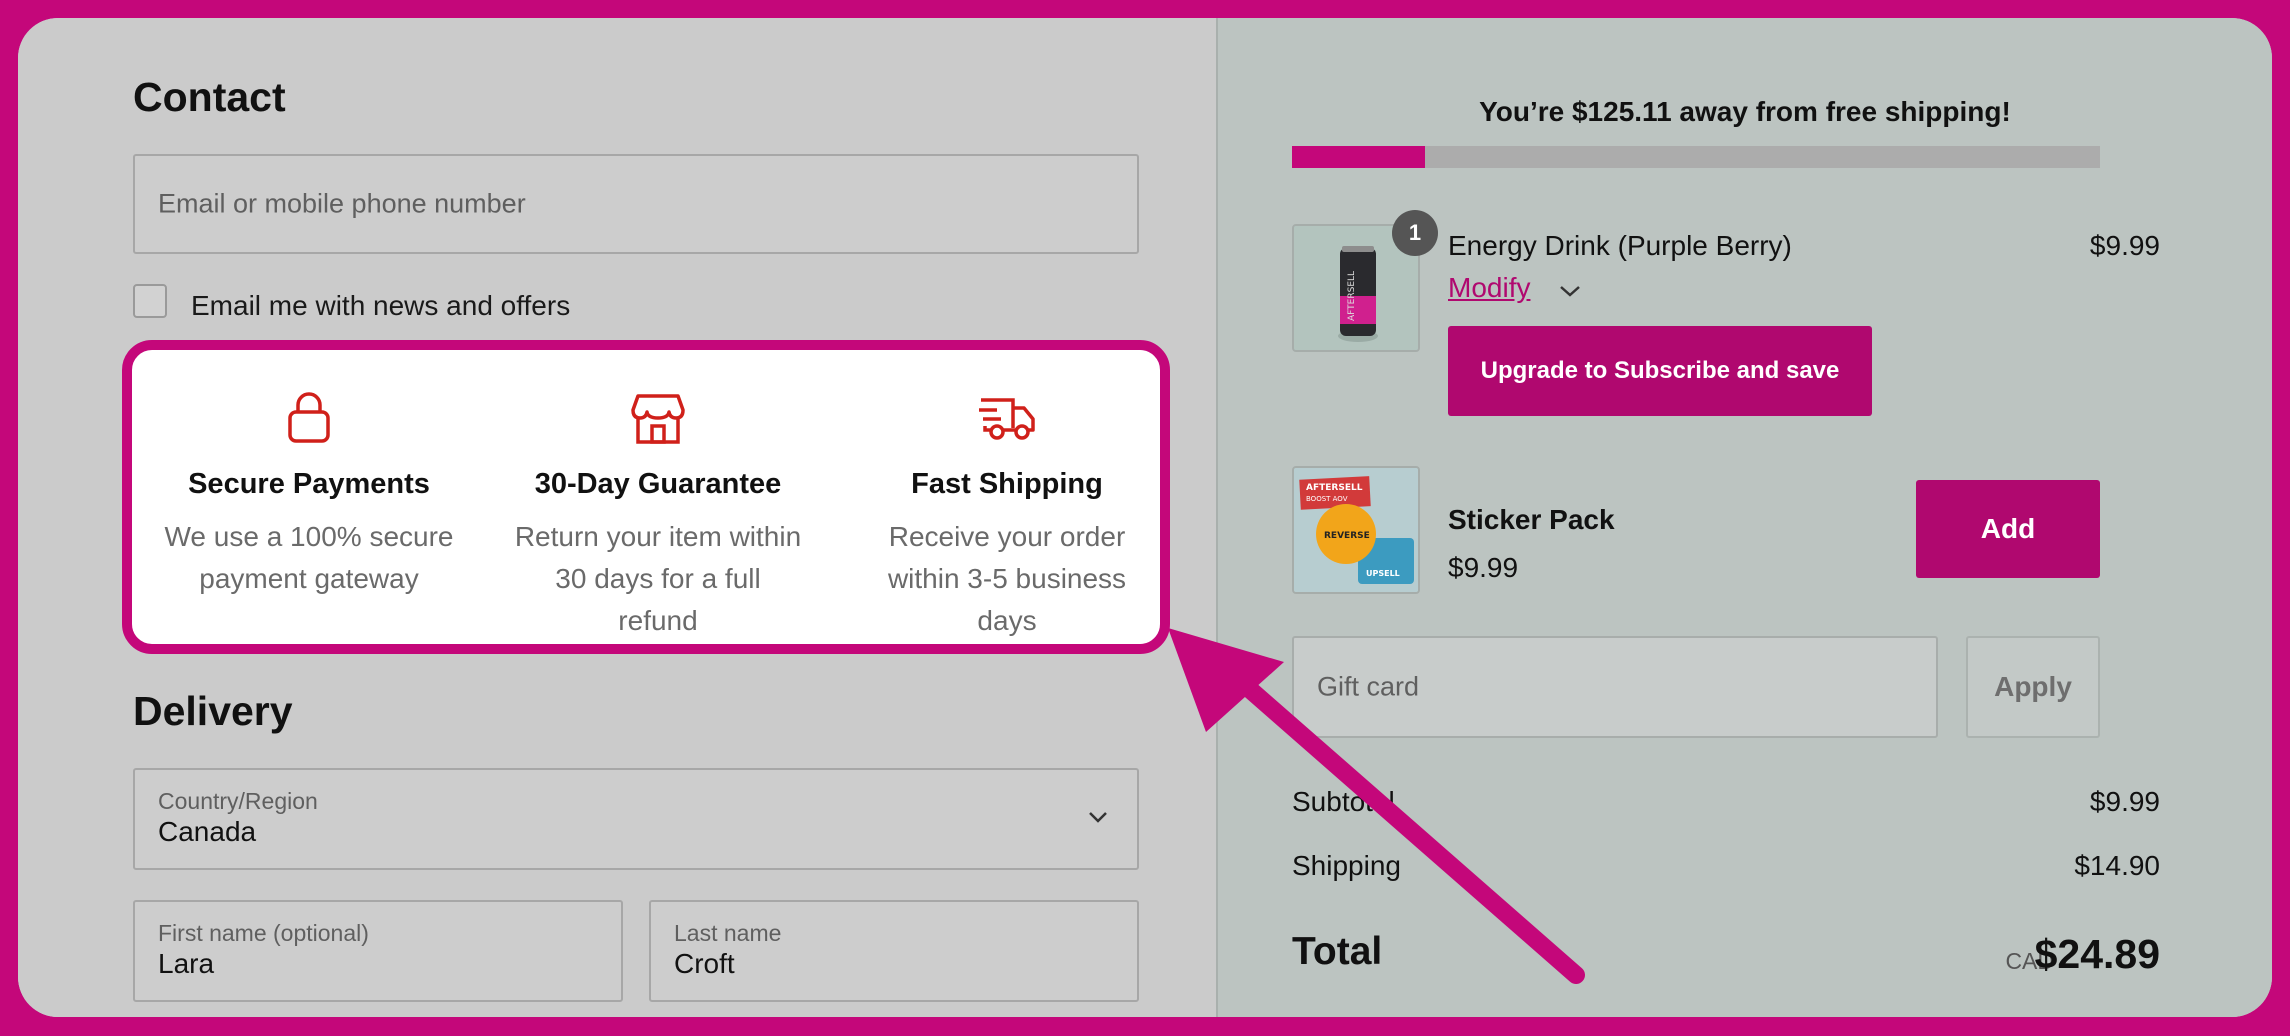 The width and height of the screenshot is (2290, 1036). Describe the element at coordinates (1007, 420) in the screenshot. I see `delivery-truck-icon` at that location.